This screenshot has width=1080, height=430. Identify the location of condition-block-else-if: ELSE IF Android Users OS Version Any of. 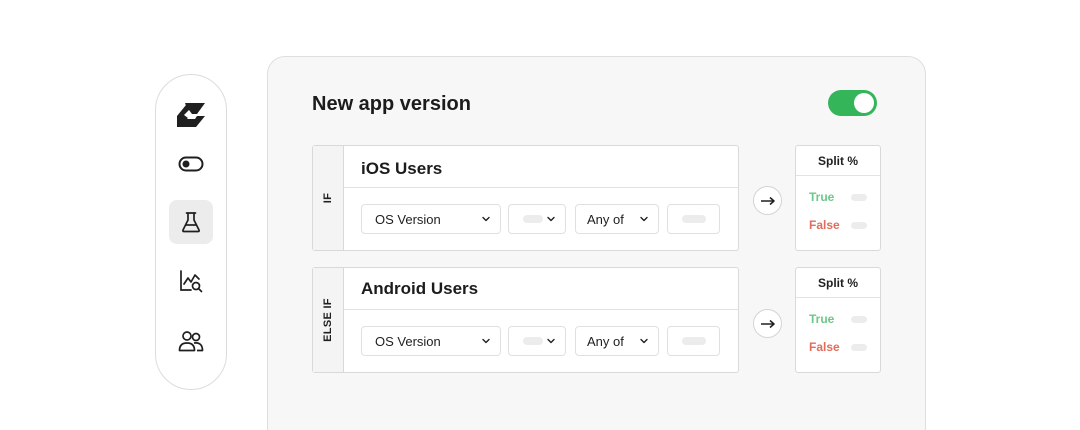
(525, 320).